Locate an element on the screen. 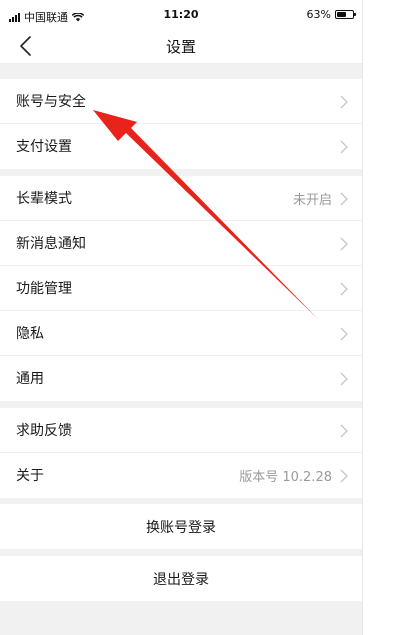 This screenshot has height=635, width=398. settings-item-label: 新消息通知 is located at coordinates (51, 244).